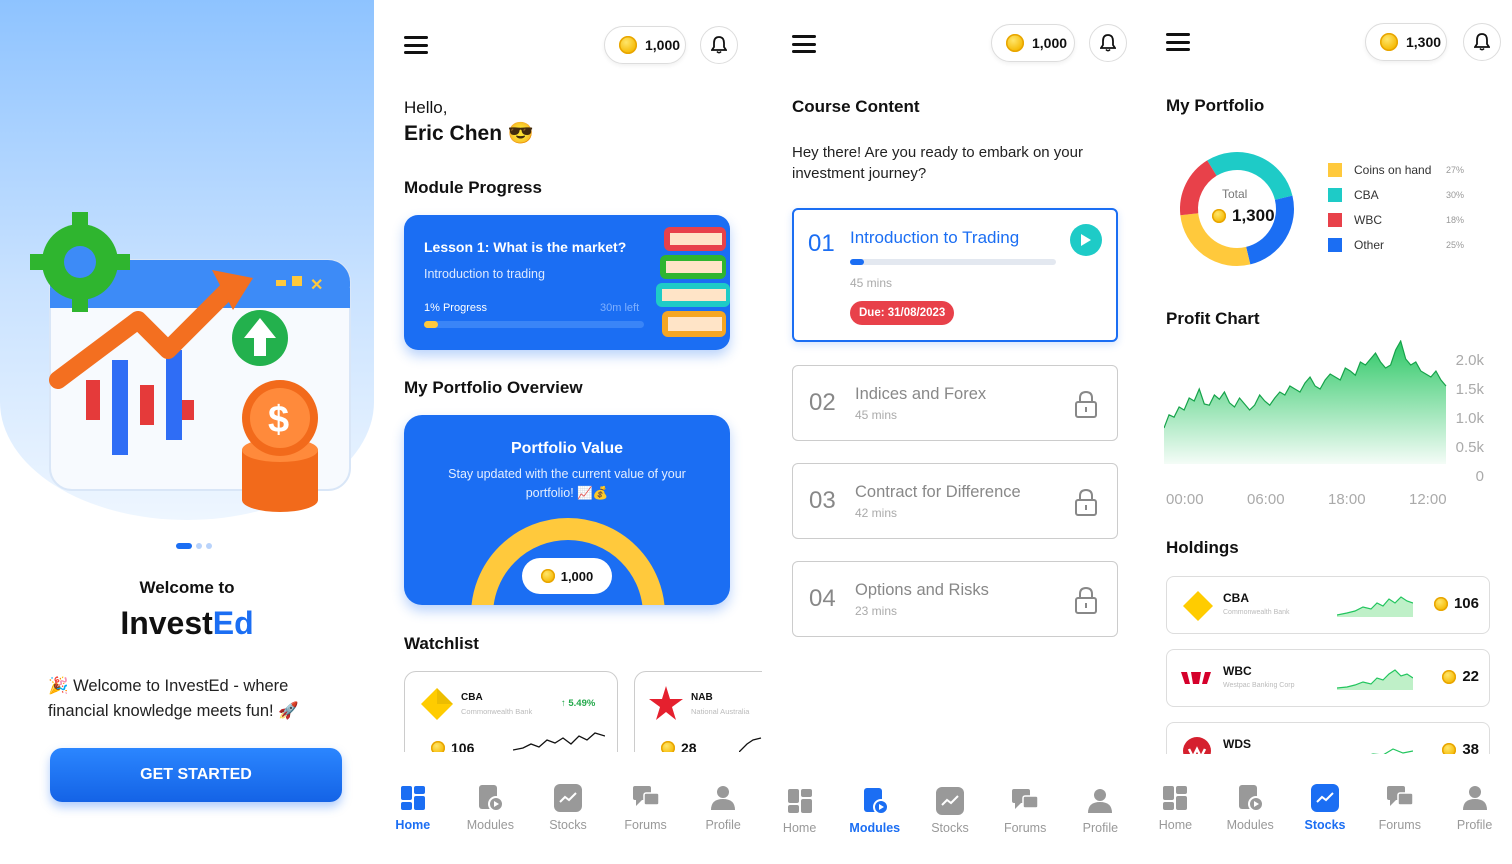 The height and width of the screenshot is (864, 1512). I want to click on holding-value-text: 22, so click(1470, 676).